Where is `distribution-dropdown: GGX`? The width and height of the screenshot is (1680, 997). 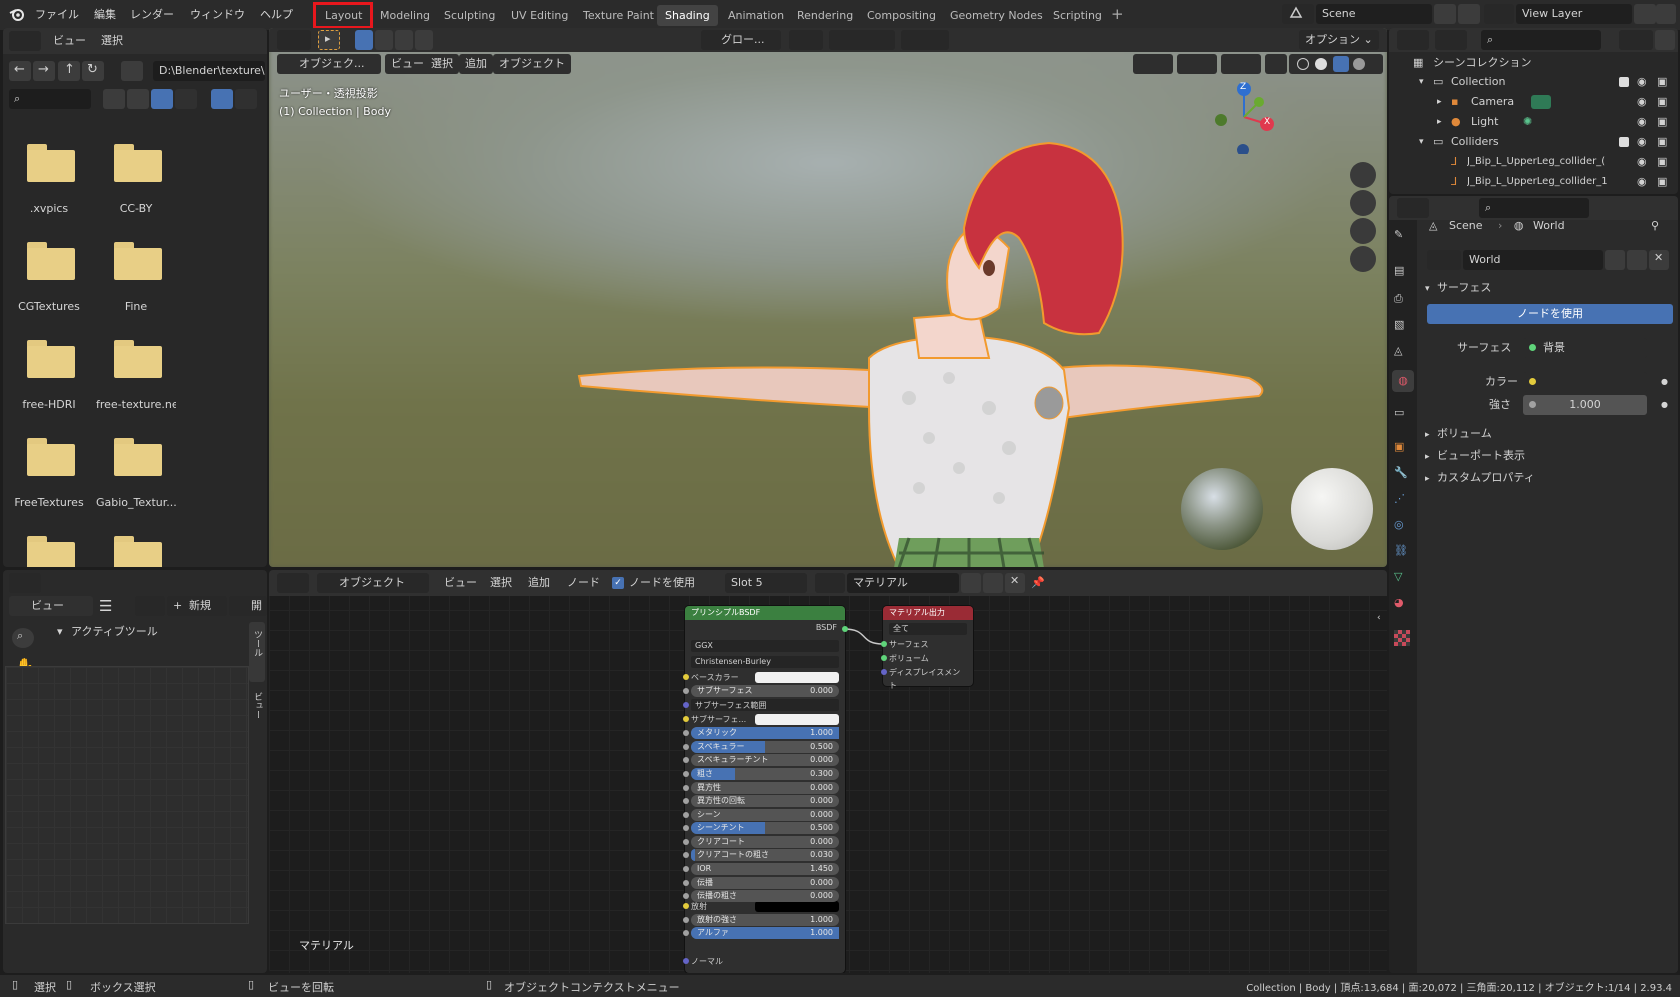
distribution-dropdown: GGX is located at coordinates (765, 646).